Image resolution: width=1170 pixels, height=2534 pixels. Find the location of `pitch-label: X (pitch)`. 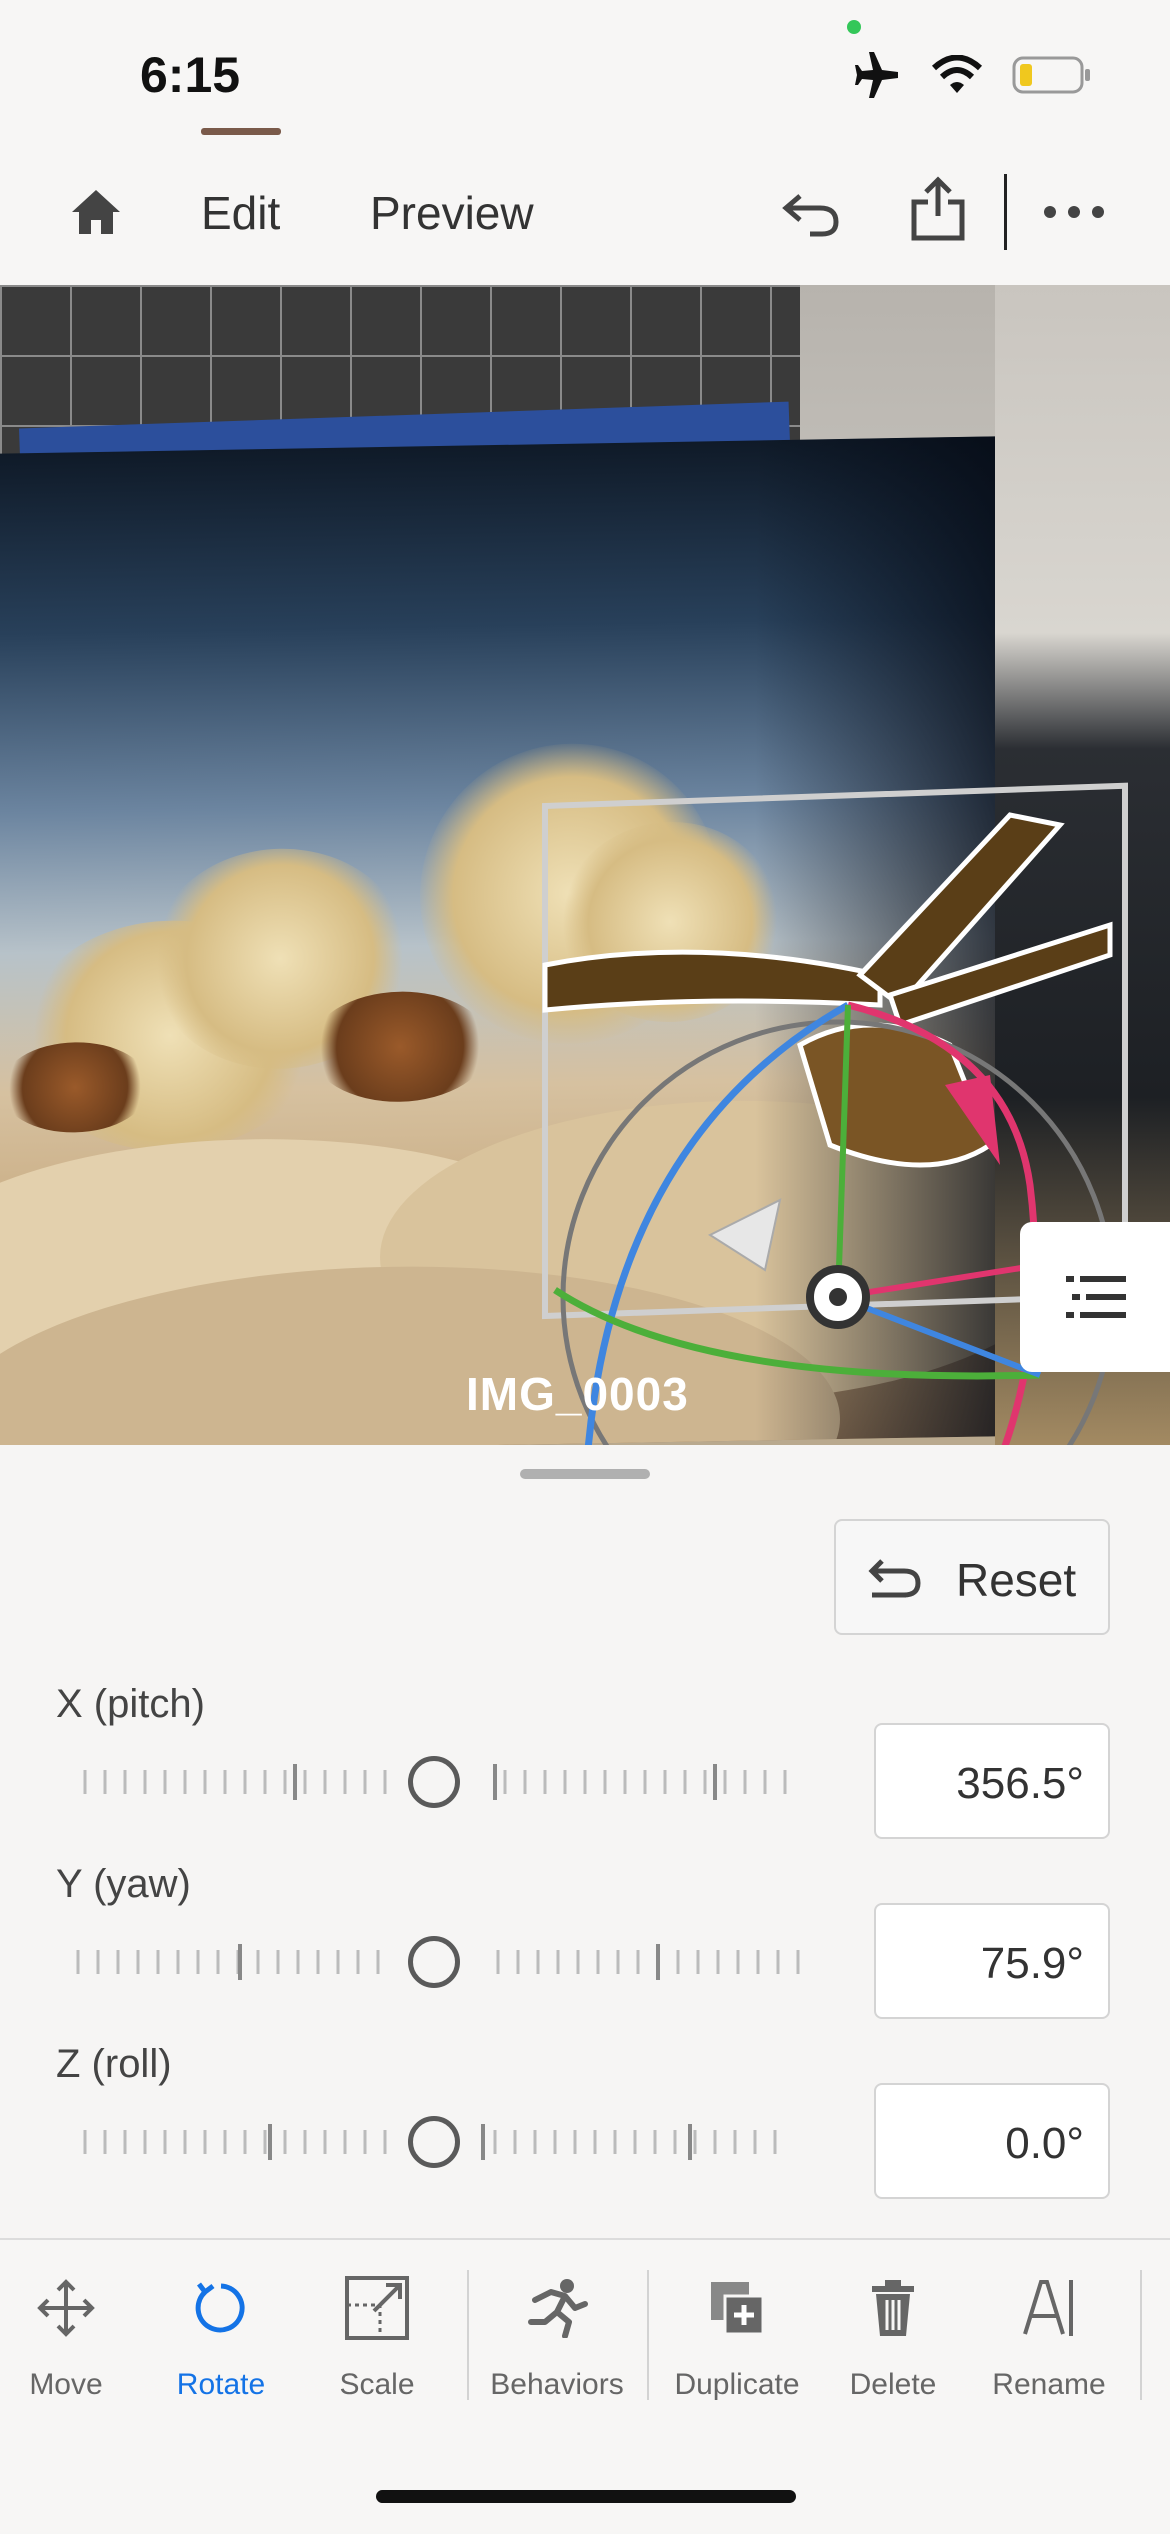

pitch-label: X (pitch) is located at coordinates (130, 1704).